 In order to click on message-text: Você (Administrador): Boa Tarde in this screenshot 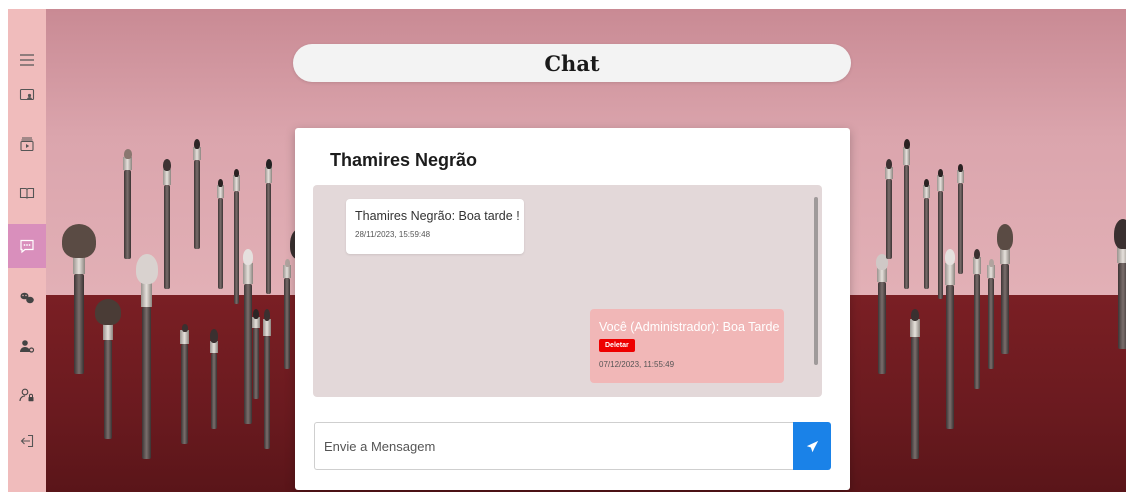, I will do `click(689, 327)`.